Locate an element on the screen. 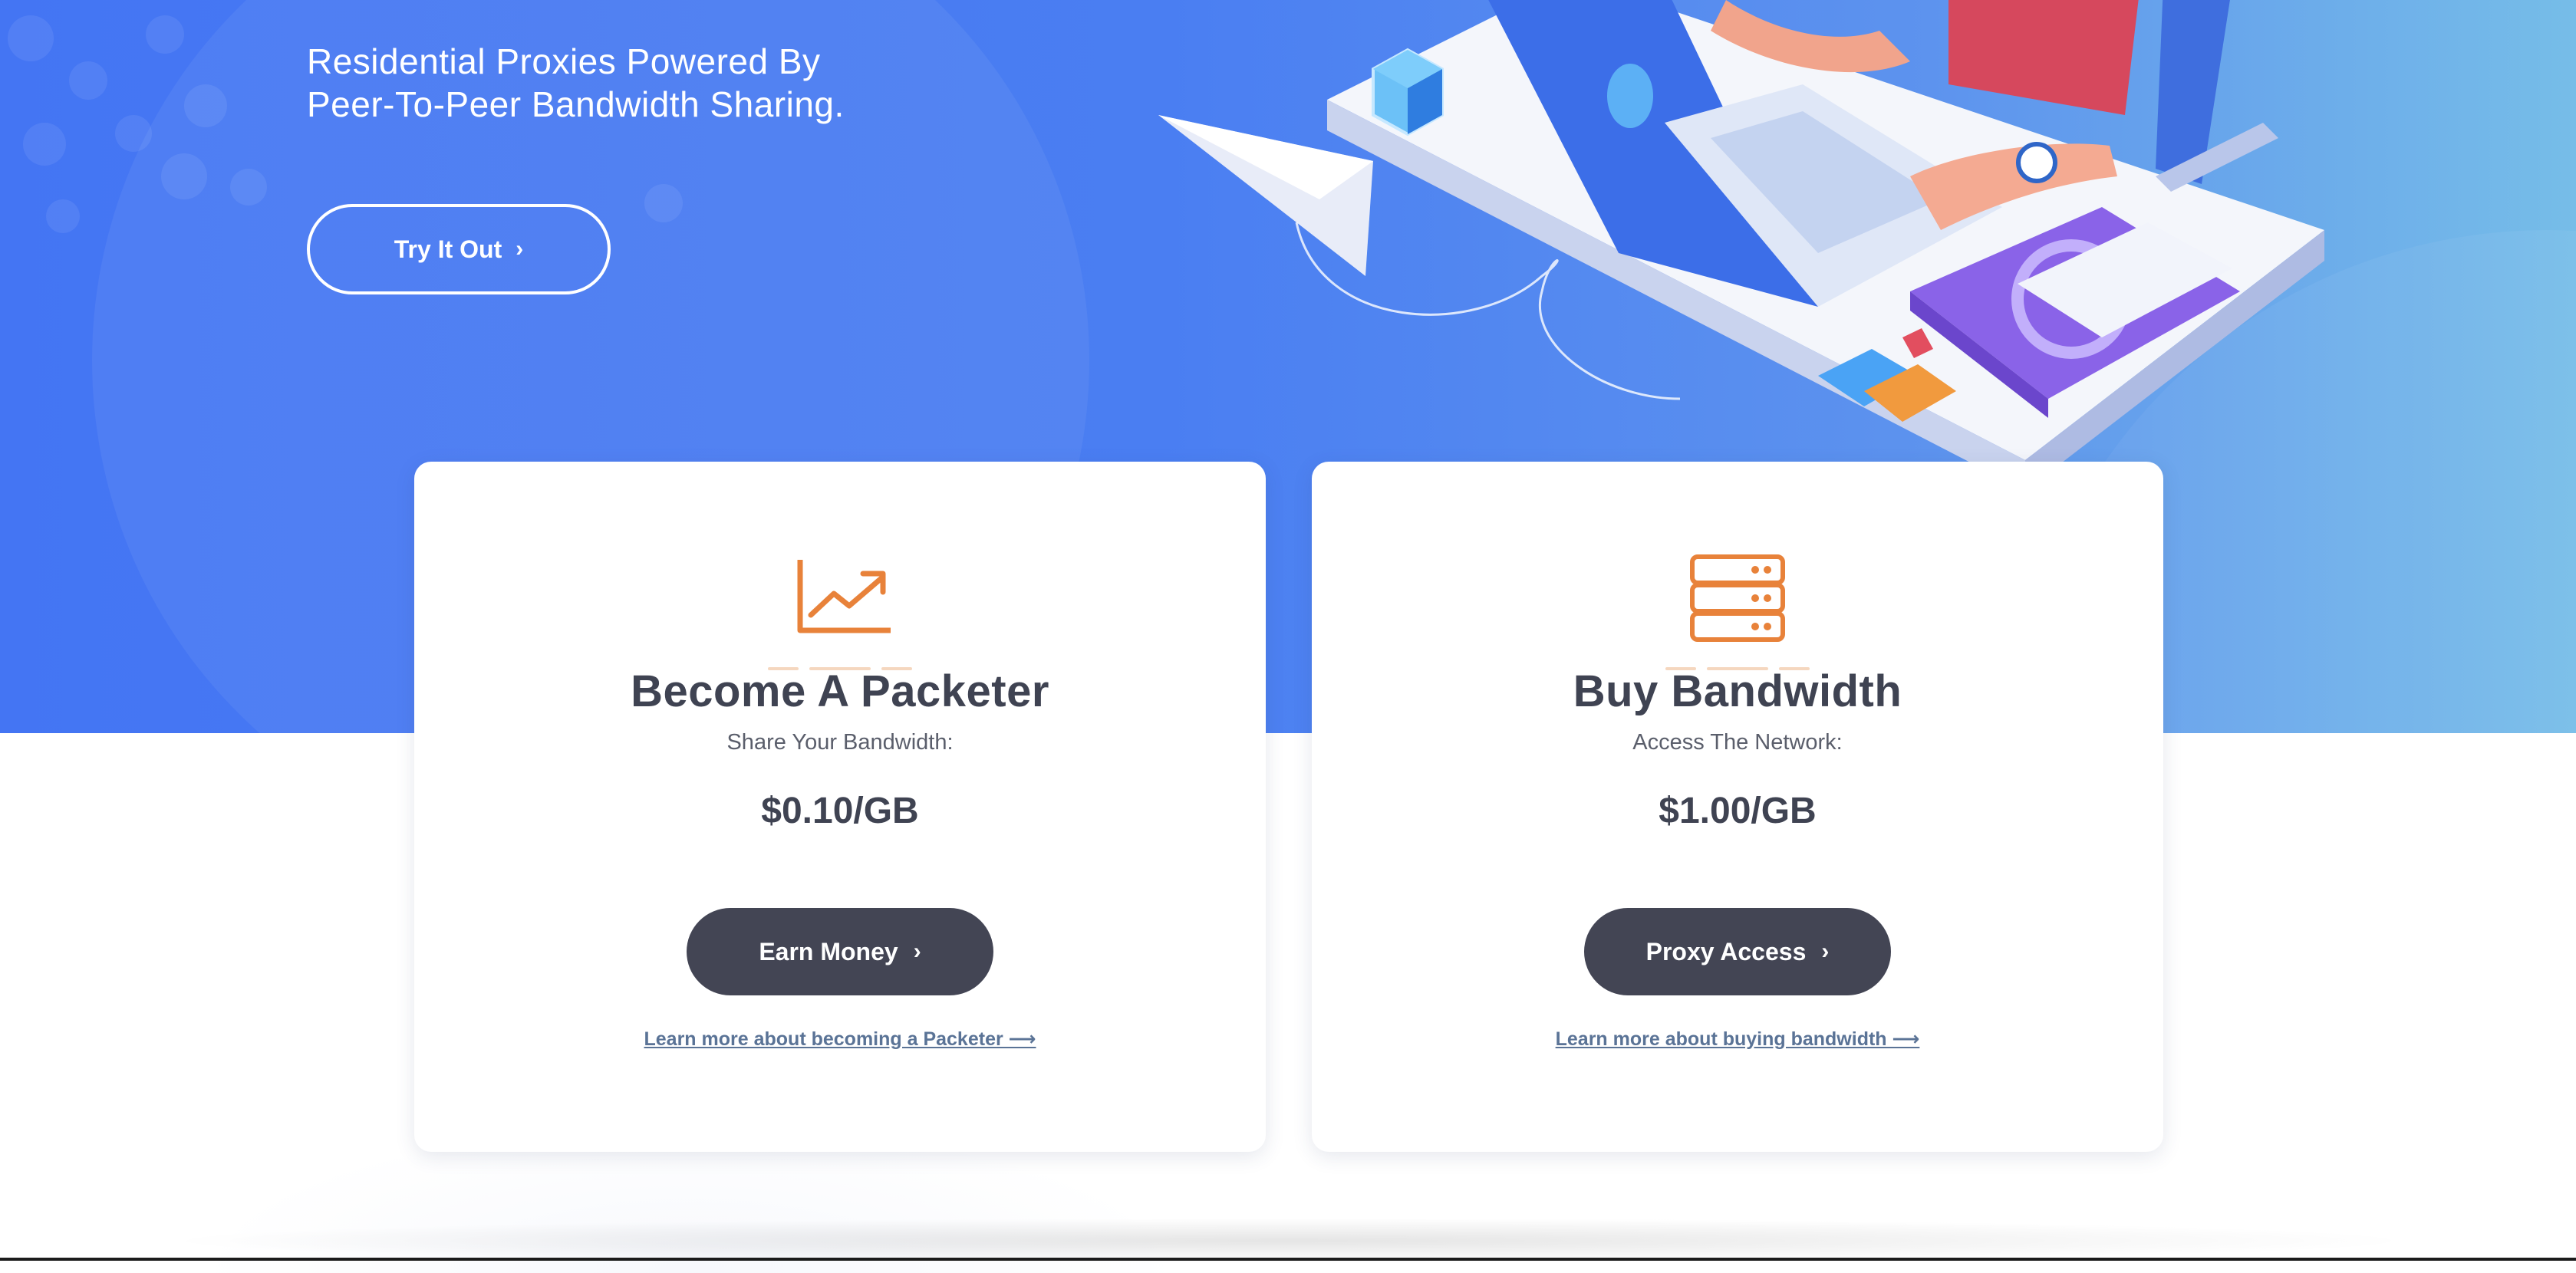 Image resolution: width=2576 pixels, height=1273 pixels. earn-money-label: Earn Money is located at coordinates (828, 951).